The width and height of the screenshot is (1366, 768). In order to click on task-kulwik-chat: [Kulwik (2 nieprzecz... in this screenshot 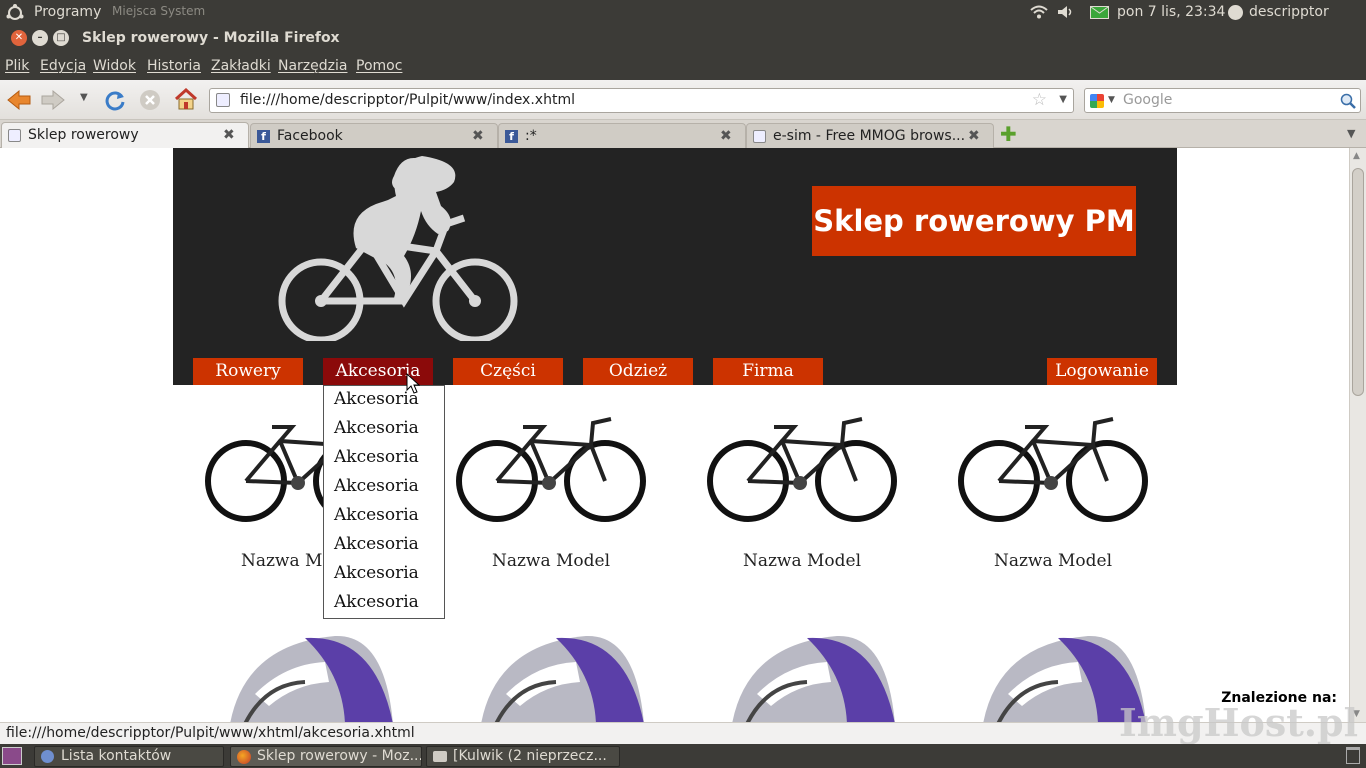, I will do `click(523, 756)`.